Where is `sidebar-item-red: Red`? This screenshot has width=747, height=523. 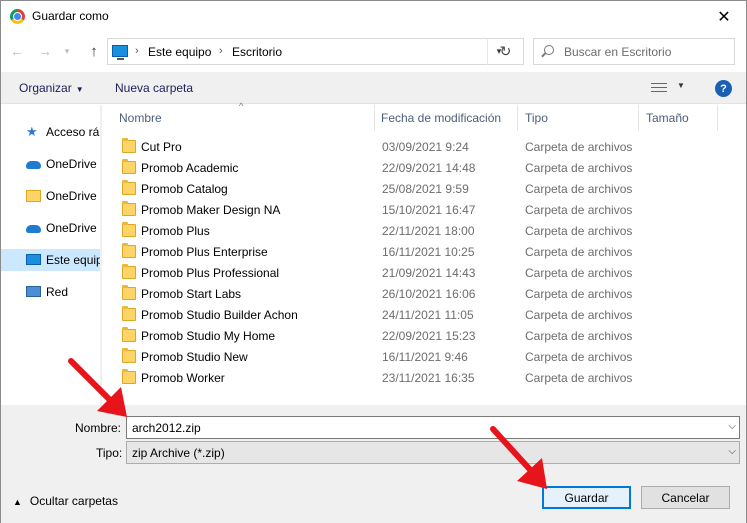 sidebar-item-red: Red is located at coordinates (50, 292).